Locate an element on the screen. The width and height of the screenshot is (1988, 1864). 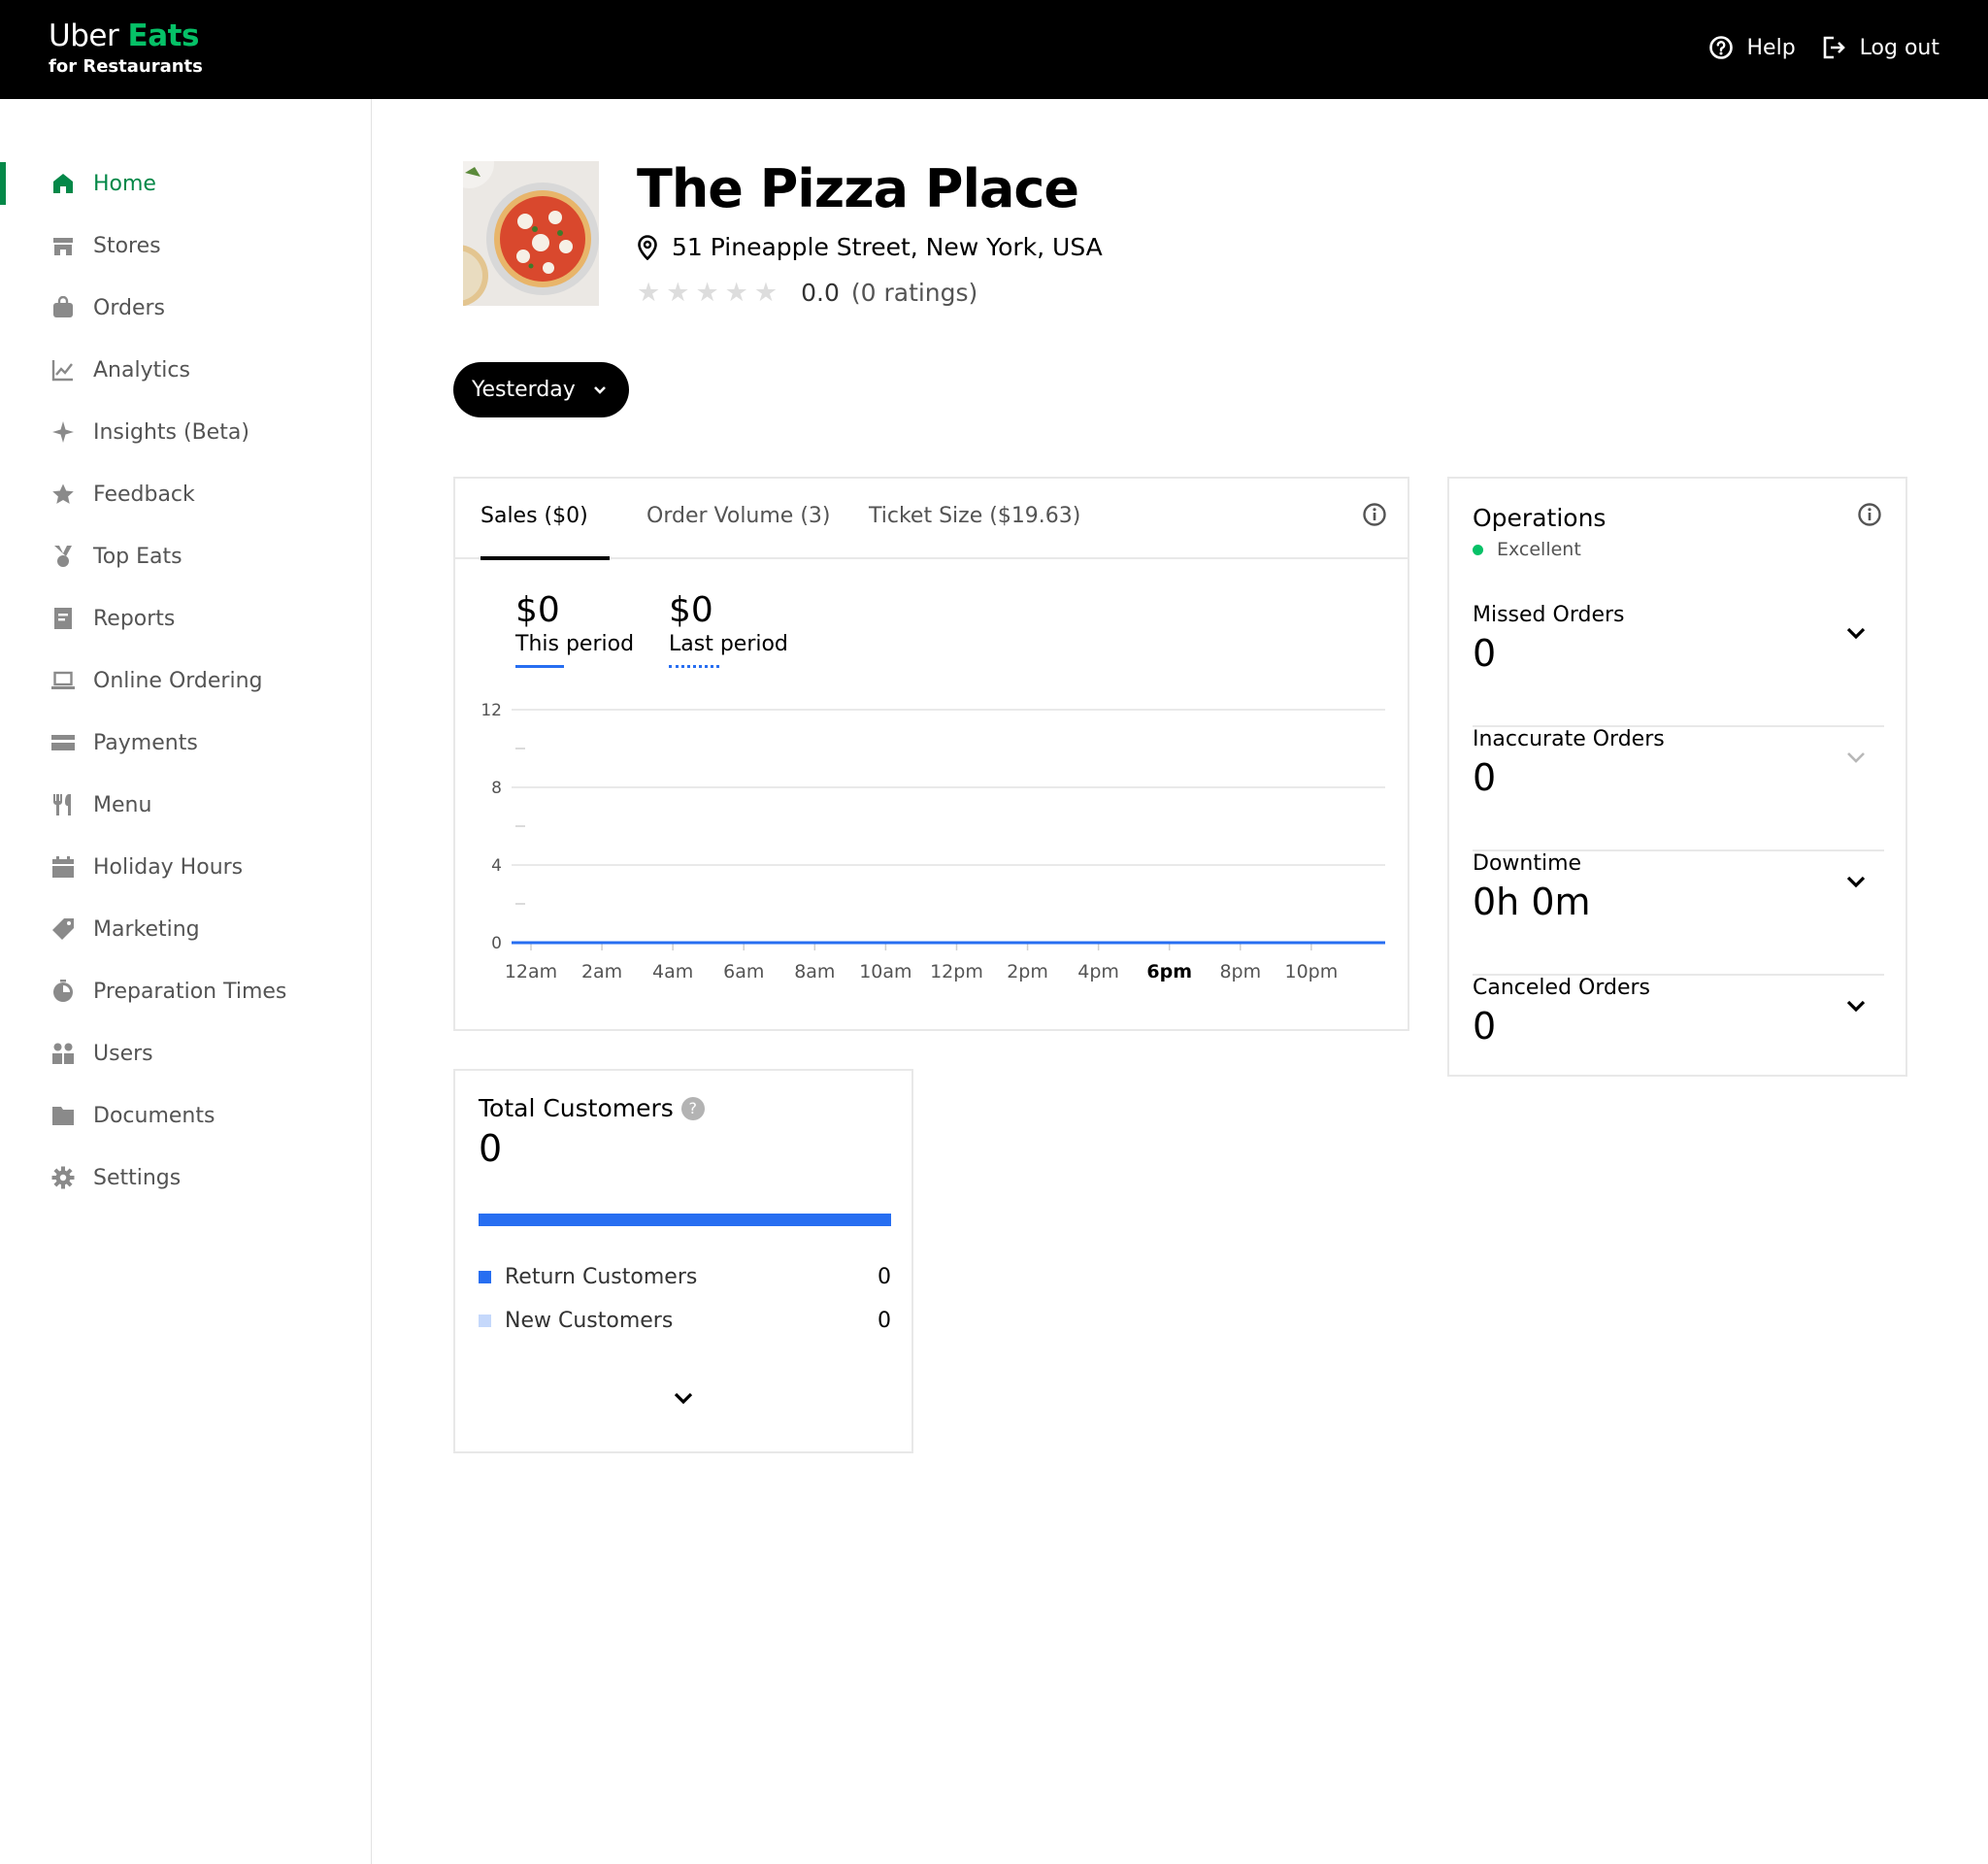
inaccurate-orders-label: Inaccurate Orders is located at coordinates (1569, 739).